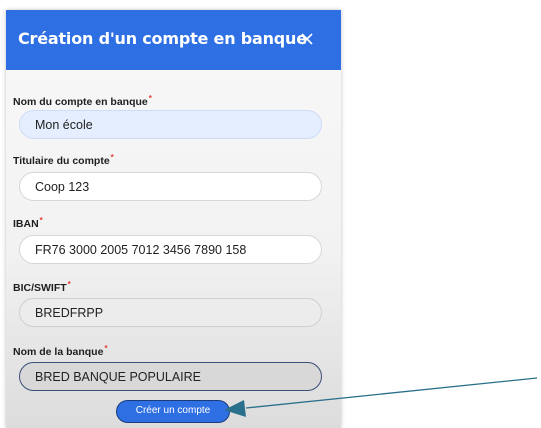 The width and height of the screenshot is (541, 428). What do you see at coordinates (170, 124) in the screenshot?
I see `account-name-input: Mon école` at bounding box center [170, 124].